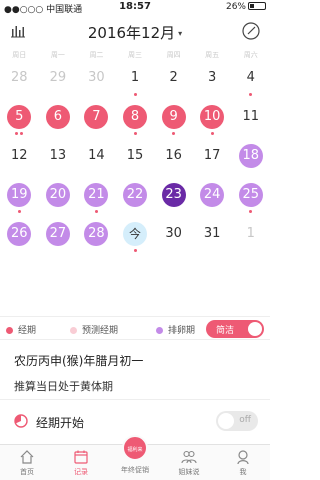 The image size is (320, 480). I want to click on tab-promo-label: 年终促销, so click(135, 470).